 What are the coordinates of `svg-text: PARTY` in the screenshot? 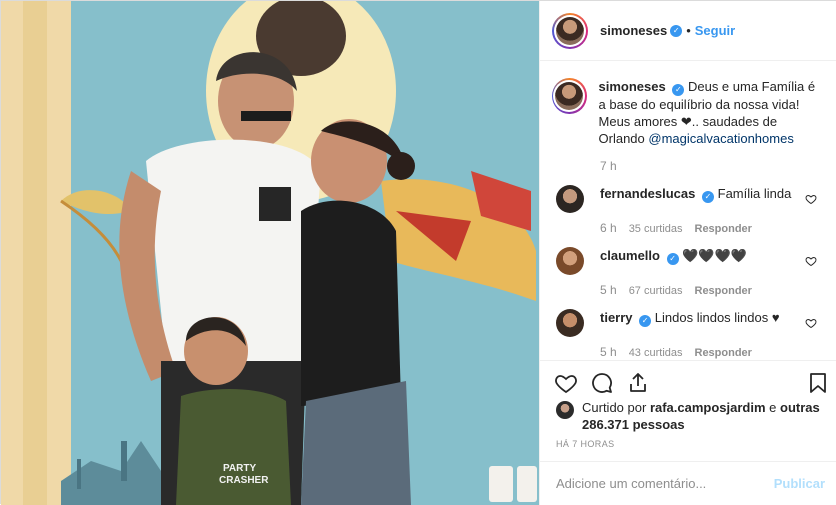 It's located at (239, 468).